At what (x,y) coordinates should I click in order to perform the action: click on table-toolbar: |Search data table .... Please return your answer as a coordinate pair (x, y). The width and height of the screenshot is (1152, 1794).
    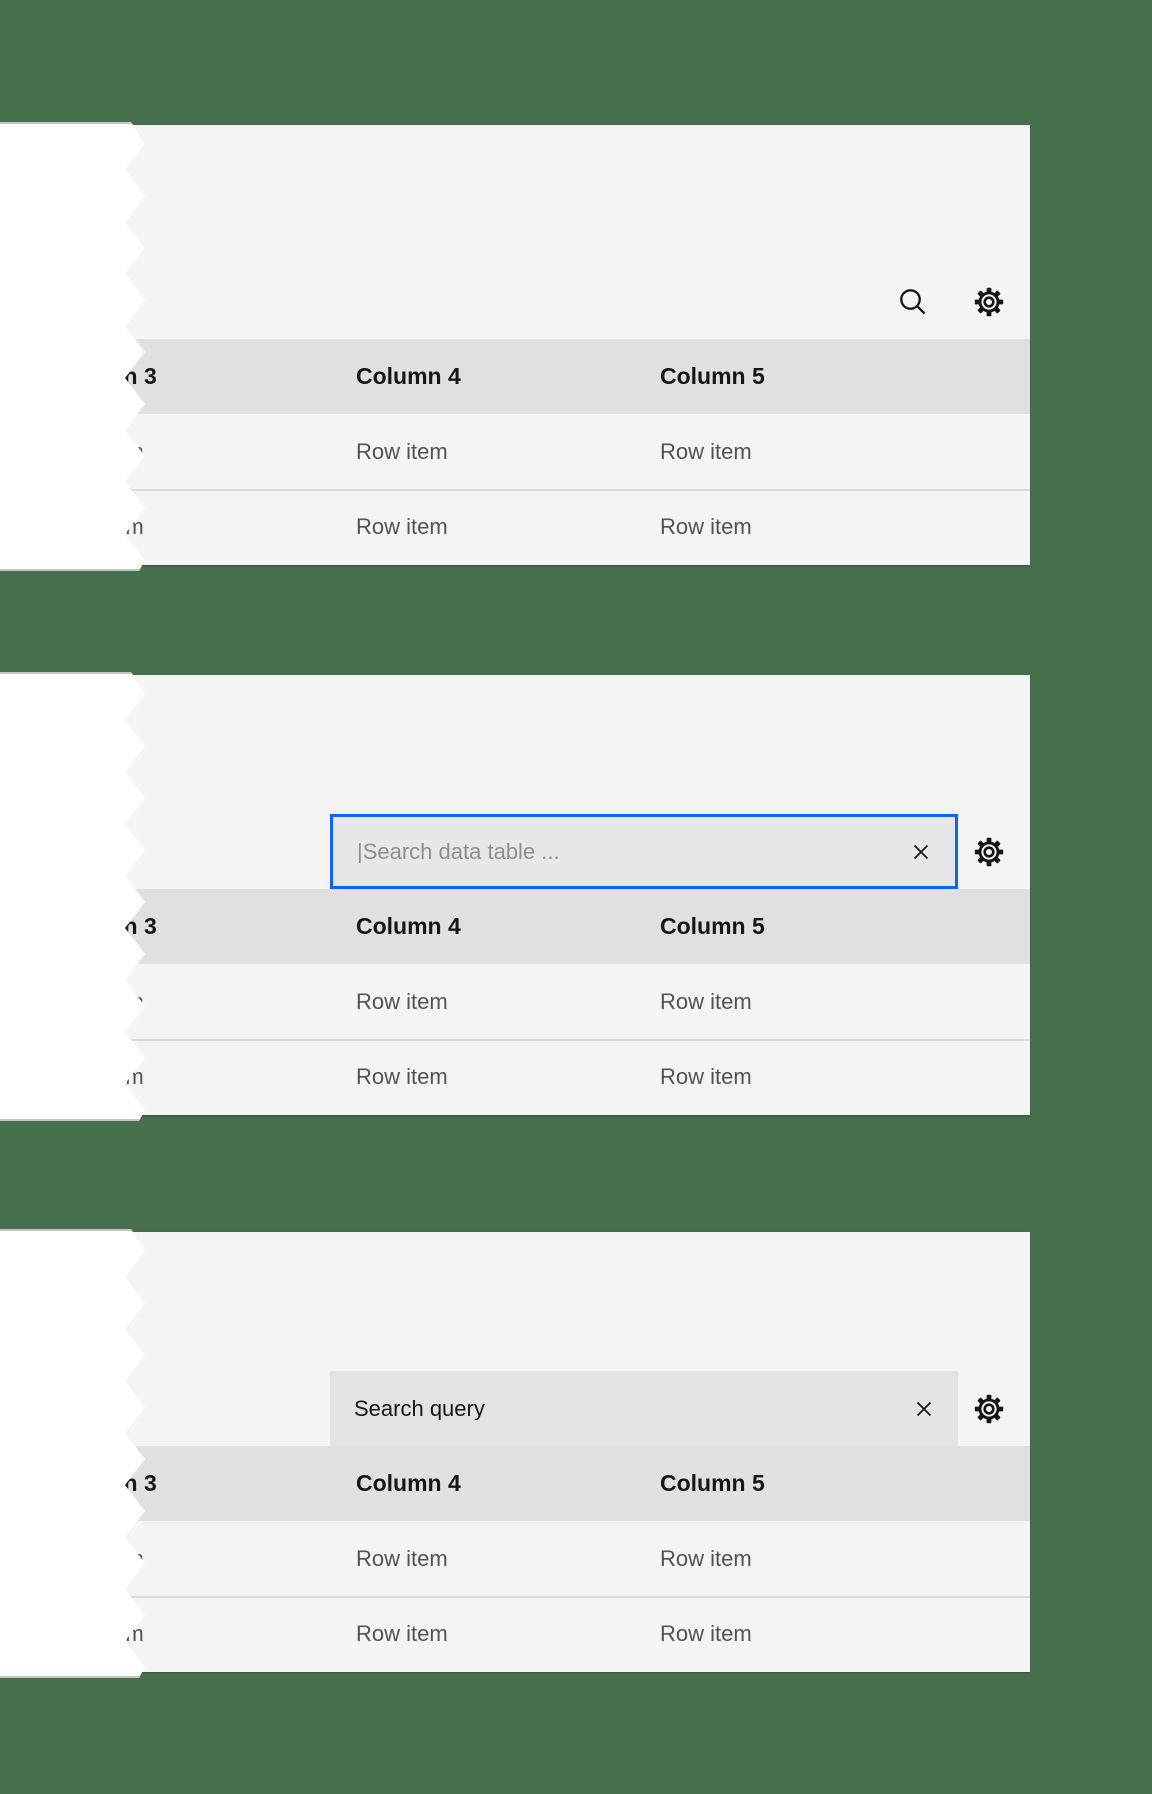
    Looking at the image, I should click on (577, 851).